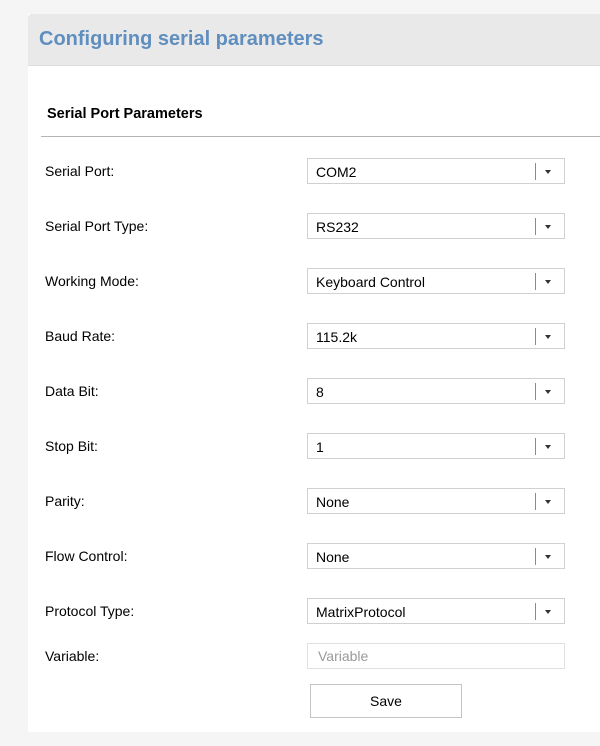  I want to click on flow-control-label: Flow Control:, so click(86, 556).